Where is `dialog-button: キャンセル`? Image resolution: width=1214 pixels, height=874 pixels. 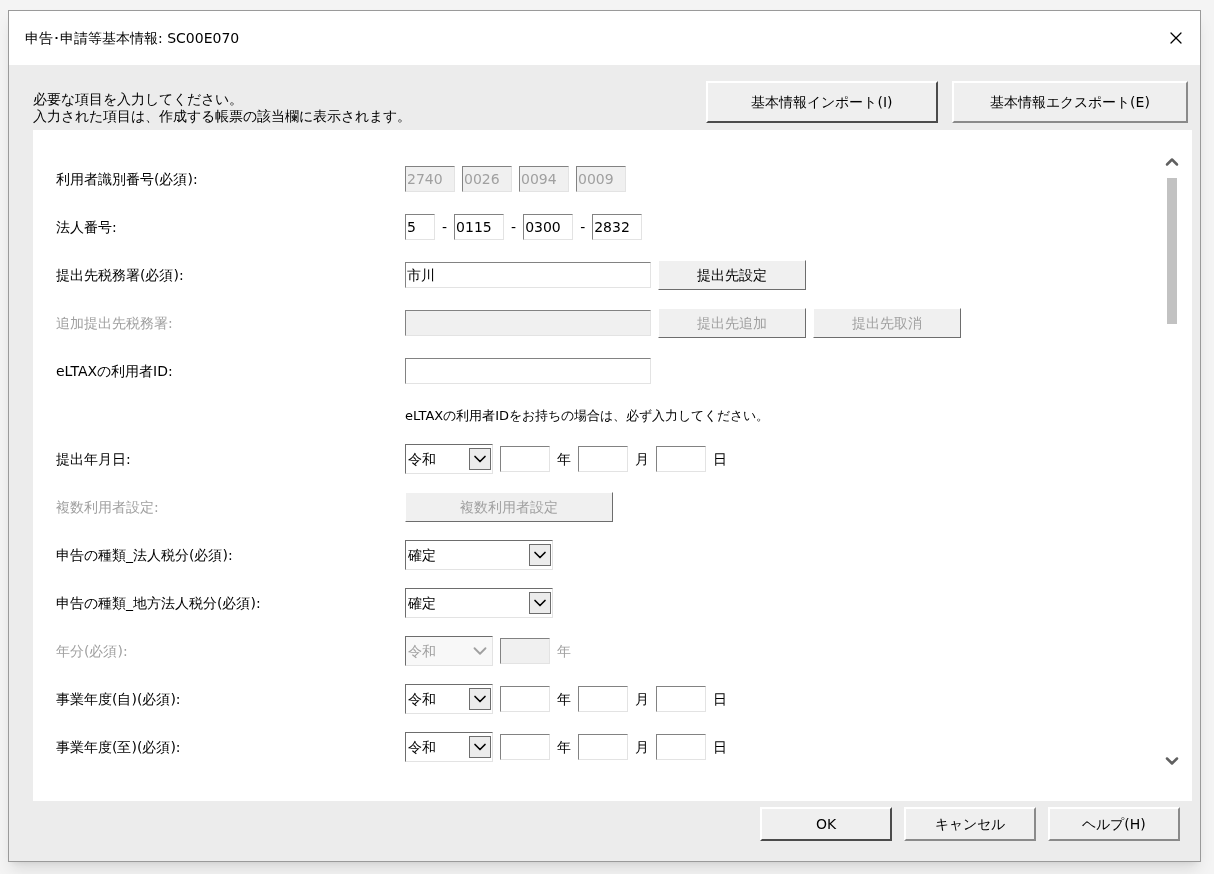 dialog-button: キャンセル is located at coordinates (970, 824).